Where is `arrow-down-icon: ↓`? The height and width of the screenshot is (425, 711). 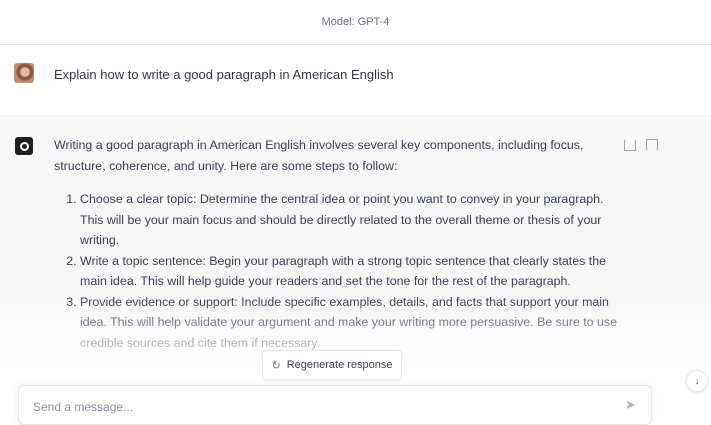 arrow-down-icon: ↓ is located at coordinates (697, 381).